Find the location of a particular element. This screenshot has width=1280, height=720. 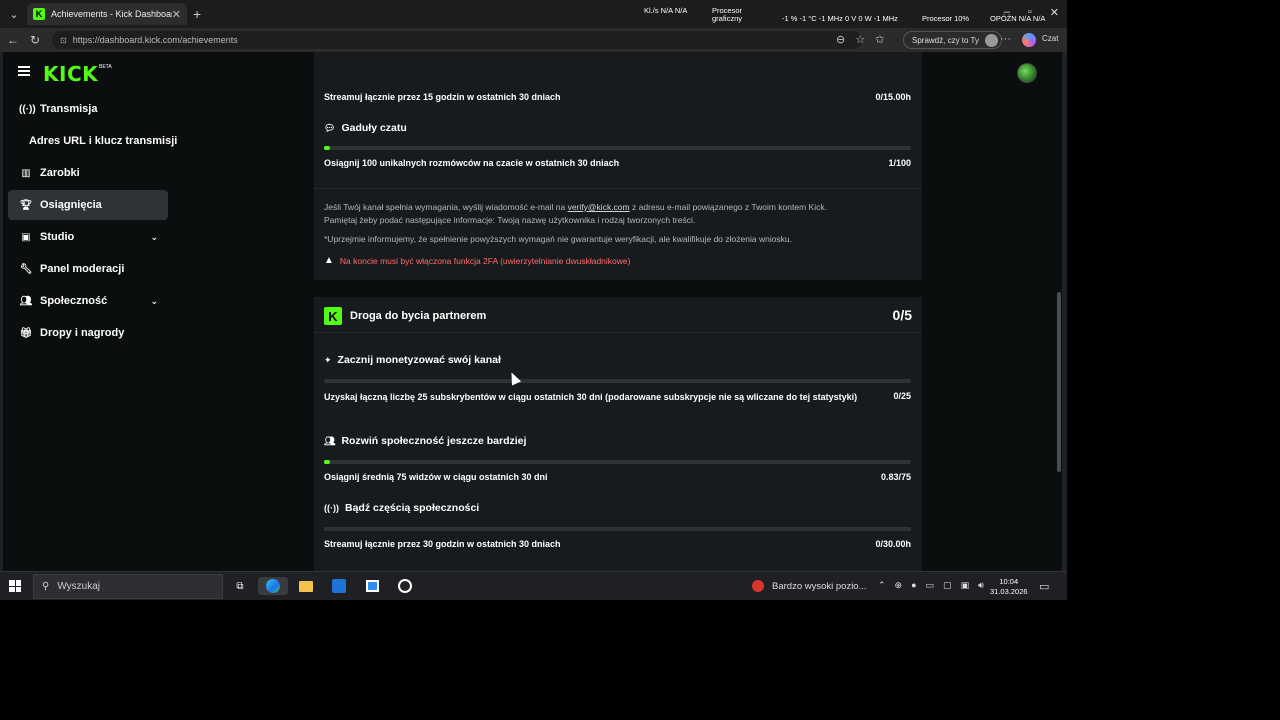

sidebar-item-label: Zarobki is located at coordinates (60, 173).